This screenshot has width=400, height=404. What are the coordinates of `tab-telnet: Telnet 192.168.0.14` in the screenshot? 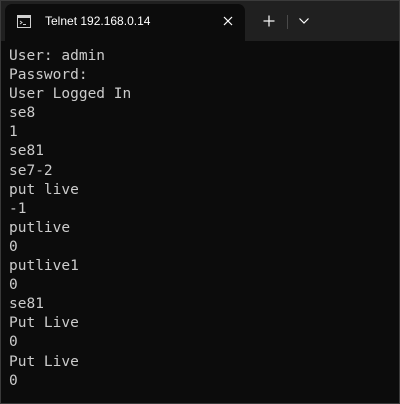 It's located at (125, 22).